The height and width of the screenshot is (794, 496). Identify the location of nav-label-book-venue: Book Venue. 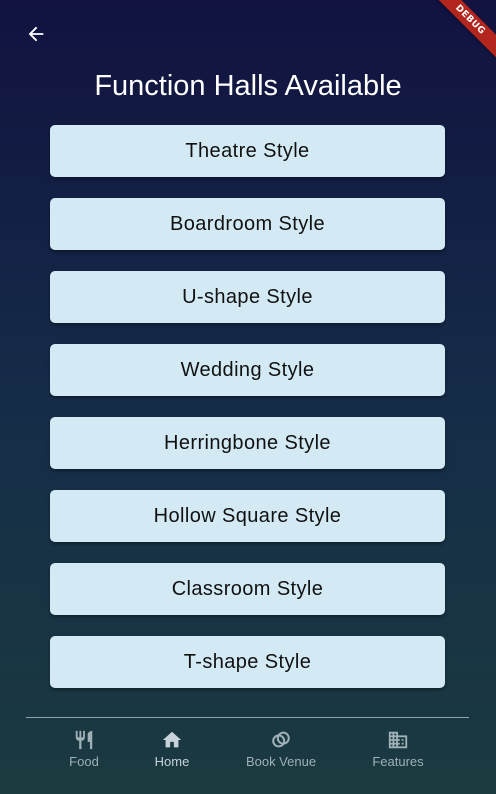
(281, 761).